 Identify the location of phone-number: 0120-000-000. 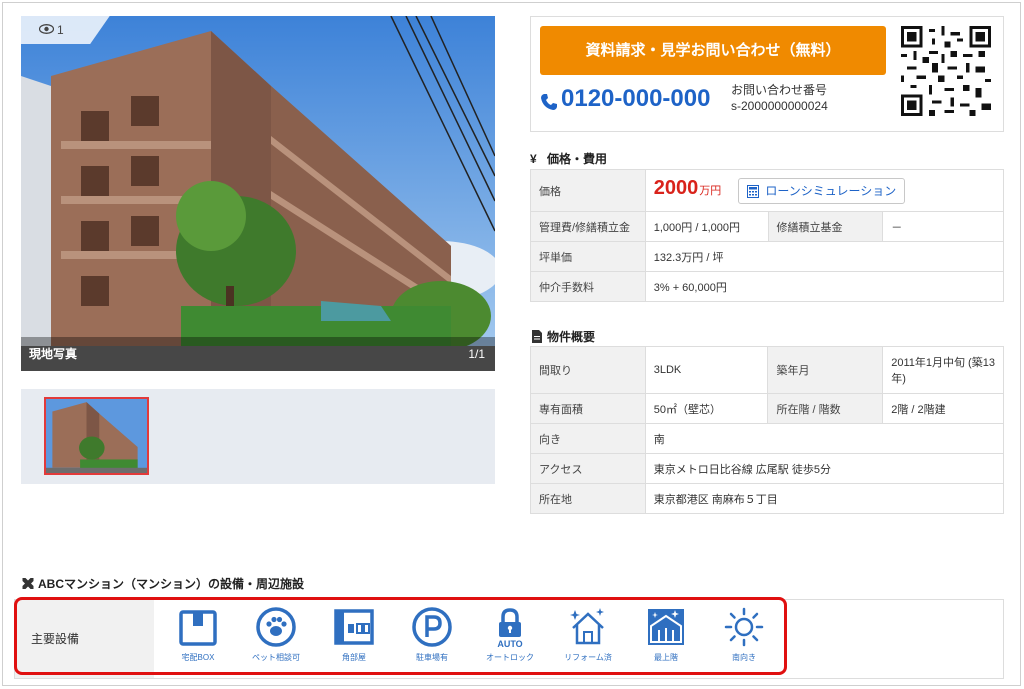
(635, 99).